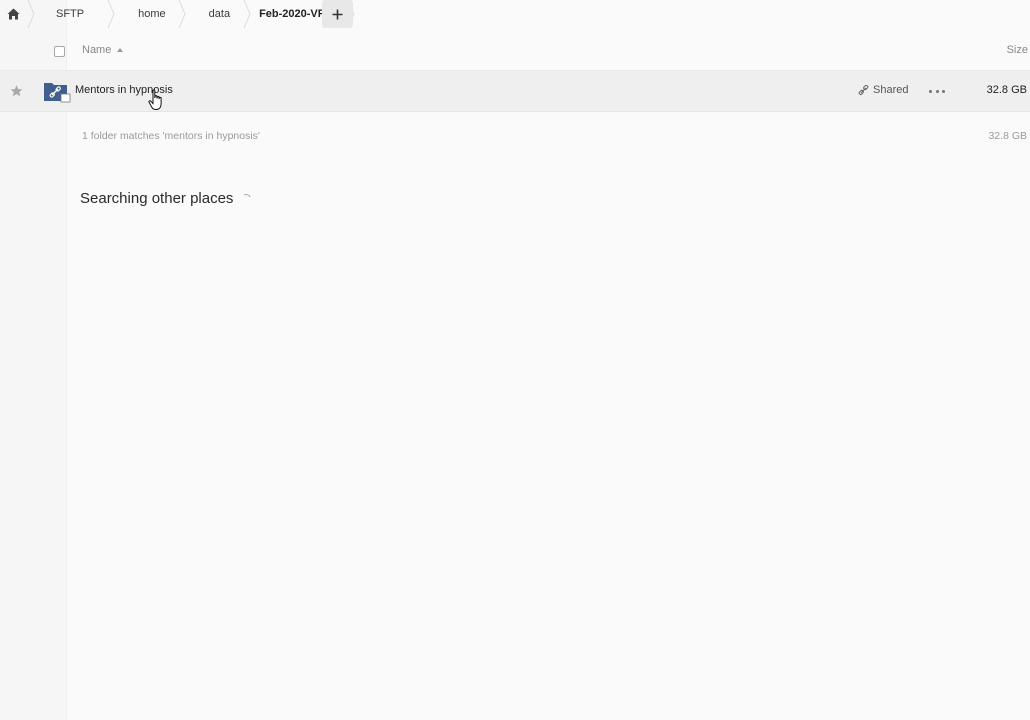  What do you see at coordinates (246, 198) in the screenshot?
I see `loading-spinner-icon` at bounding box center [246, 198].